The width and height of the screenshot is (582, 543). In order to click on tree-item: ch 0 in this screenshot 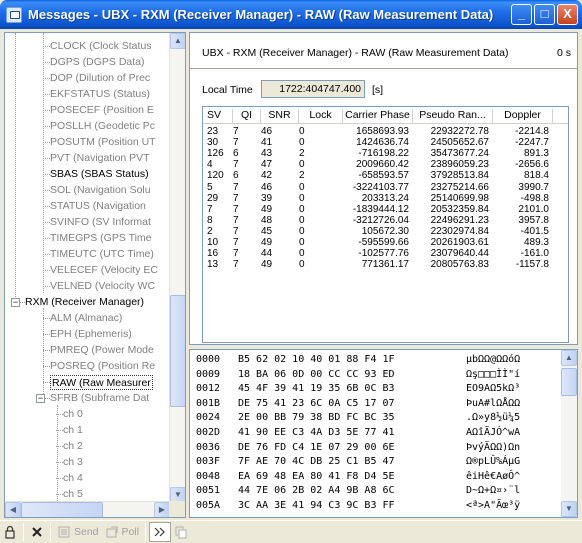, I will do `click(73, 414)`.